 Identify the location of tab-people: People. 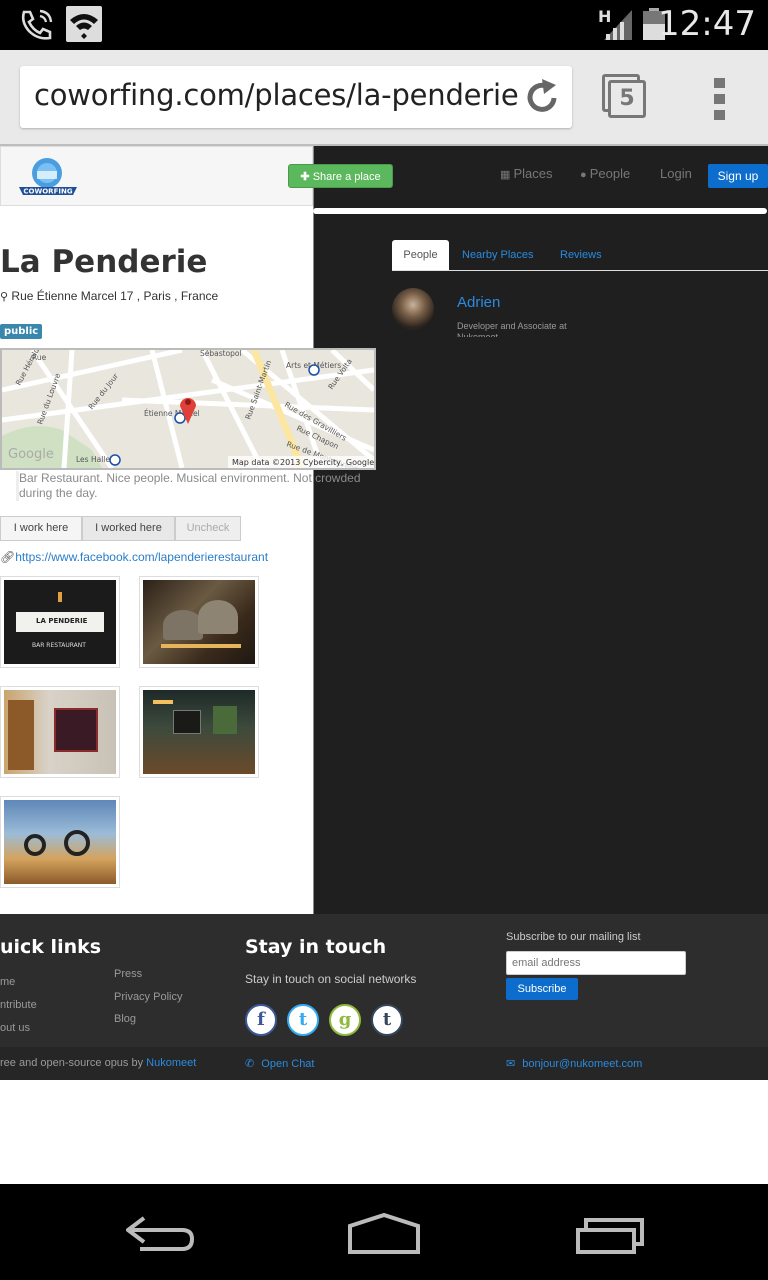
(420, 255).